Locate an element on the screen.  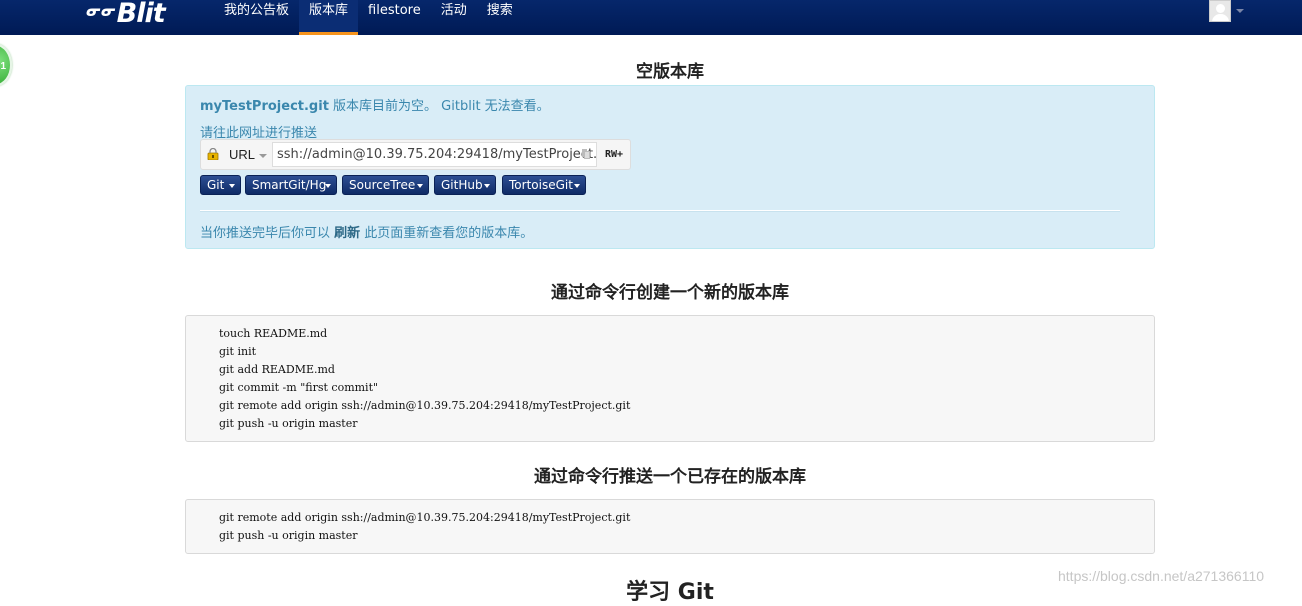
github-client-button: GitHub is located at coordinates (465, 185).